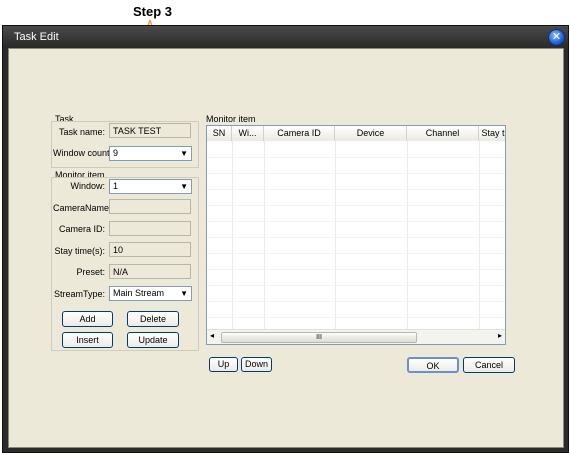  Describe the element at coordinates (500, 335) in the screenshot. I see `scroll-right-icon: ▸` at that location.